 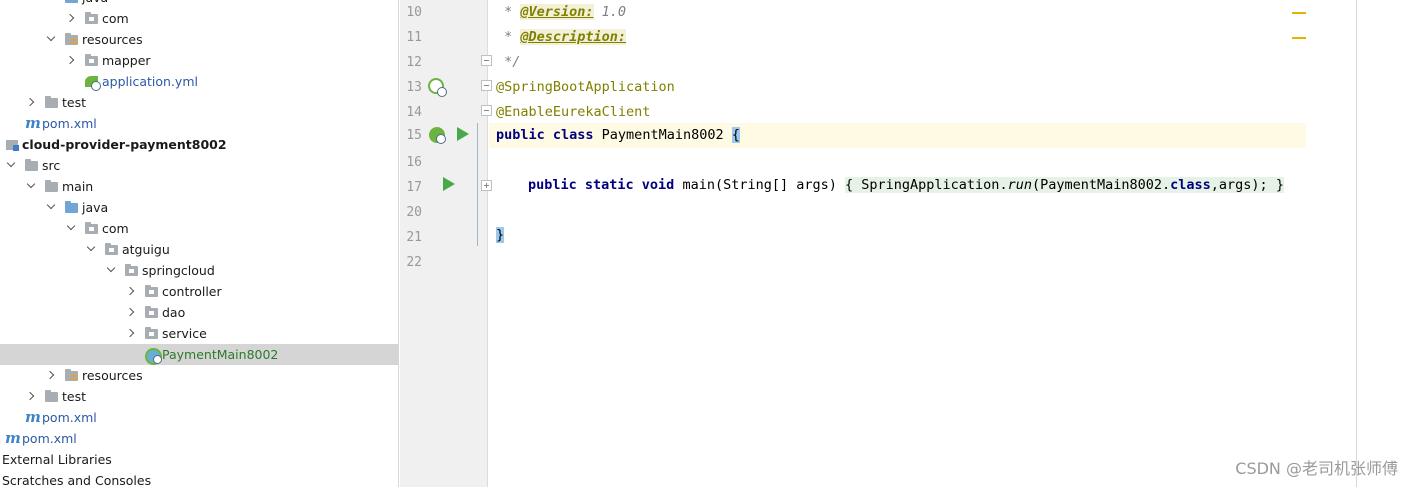 What do you see at coordinates (199, 417) in the screenshot?
I see `tree-item-pom-xml-2: m pom.xml` at bounding box center [199, 417].